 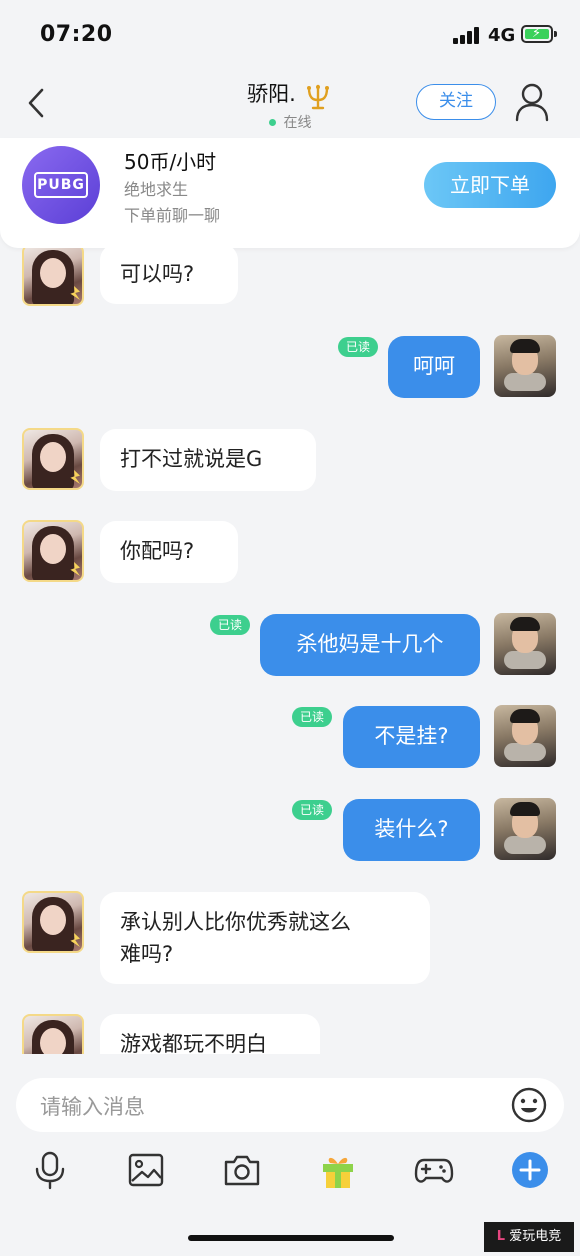 What do you see at coordinates (170, 162) in the screenshot?
I see `price-text: 50币/小时` at bounding box center [170, 162].